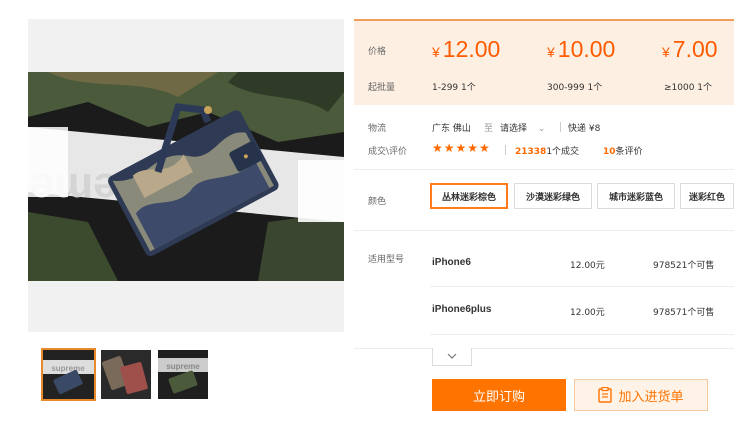  Describe the element at coordinates (388, 152) in the screenshot. I see `sales-label: 成交\评价` at that location.